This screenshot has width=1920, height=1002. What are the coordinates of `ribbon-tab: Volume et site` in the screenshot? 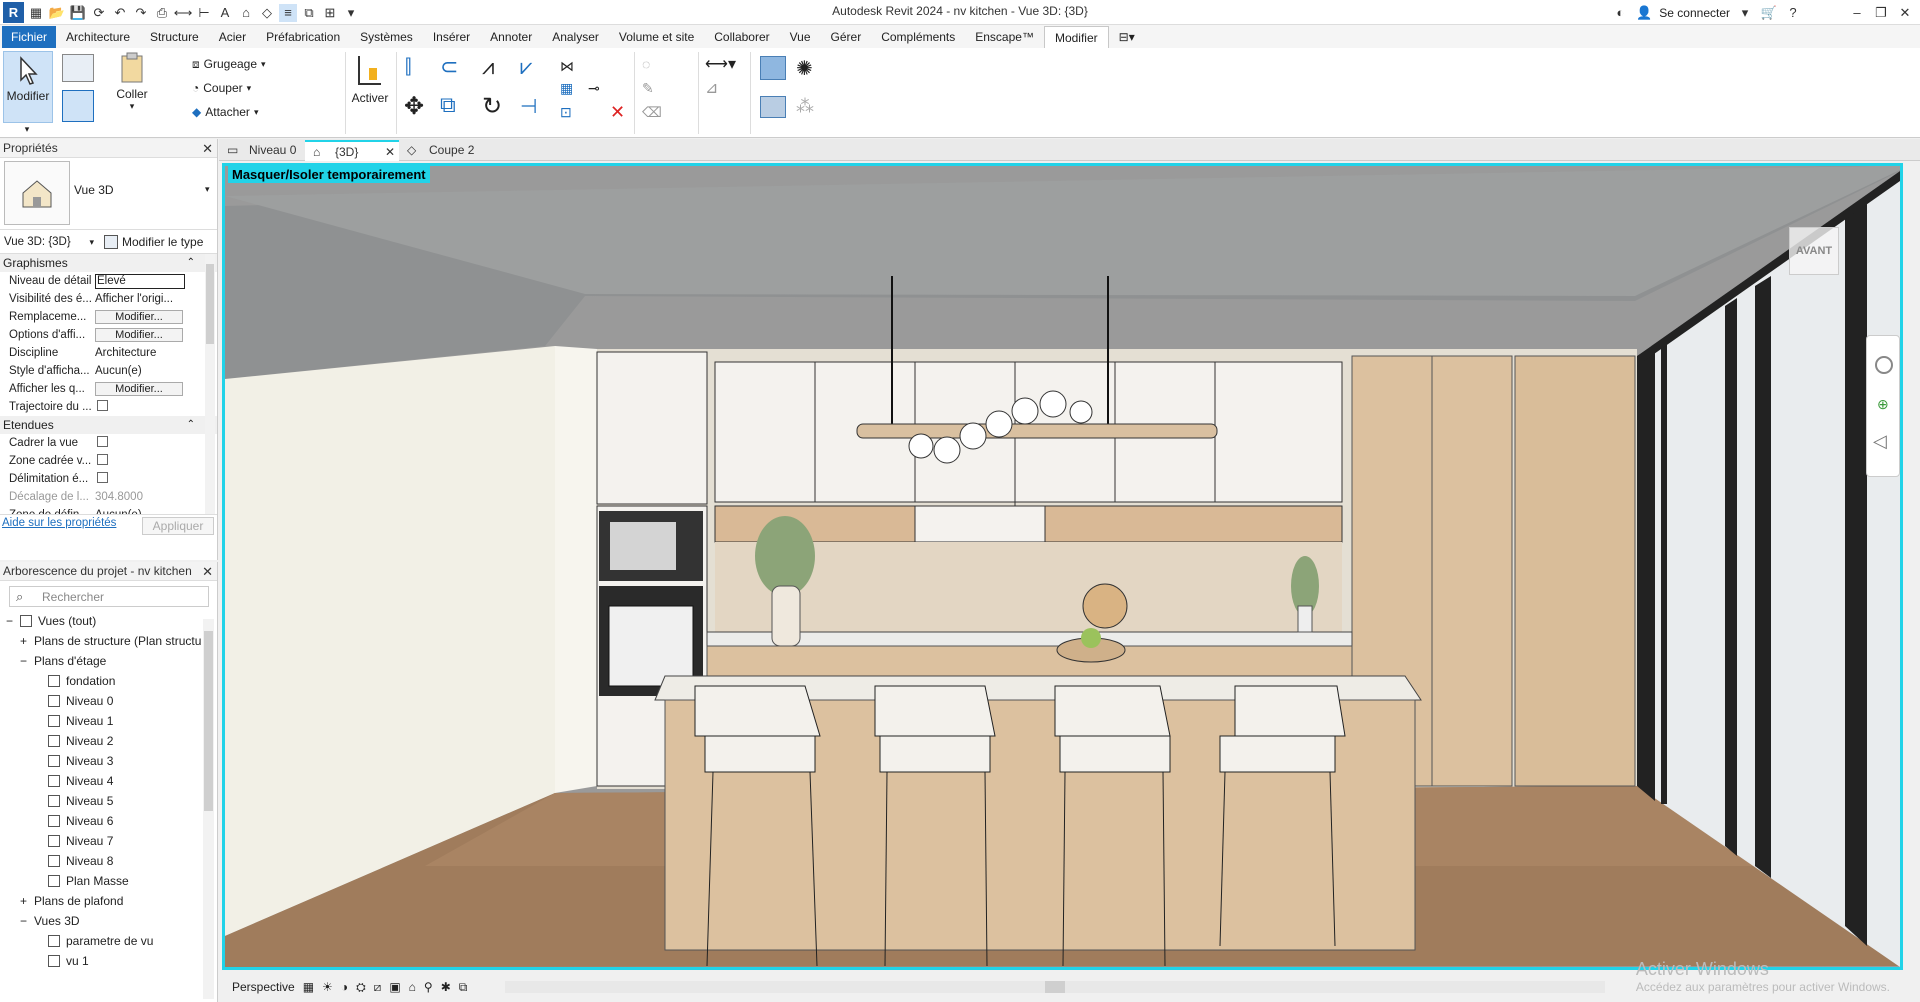 It's located at (656, 37).